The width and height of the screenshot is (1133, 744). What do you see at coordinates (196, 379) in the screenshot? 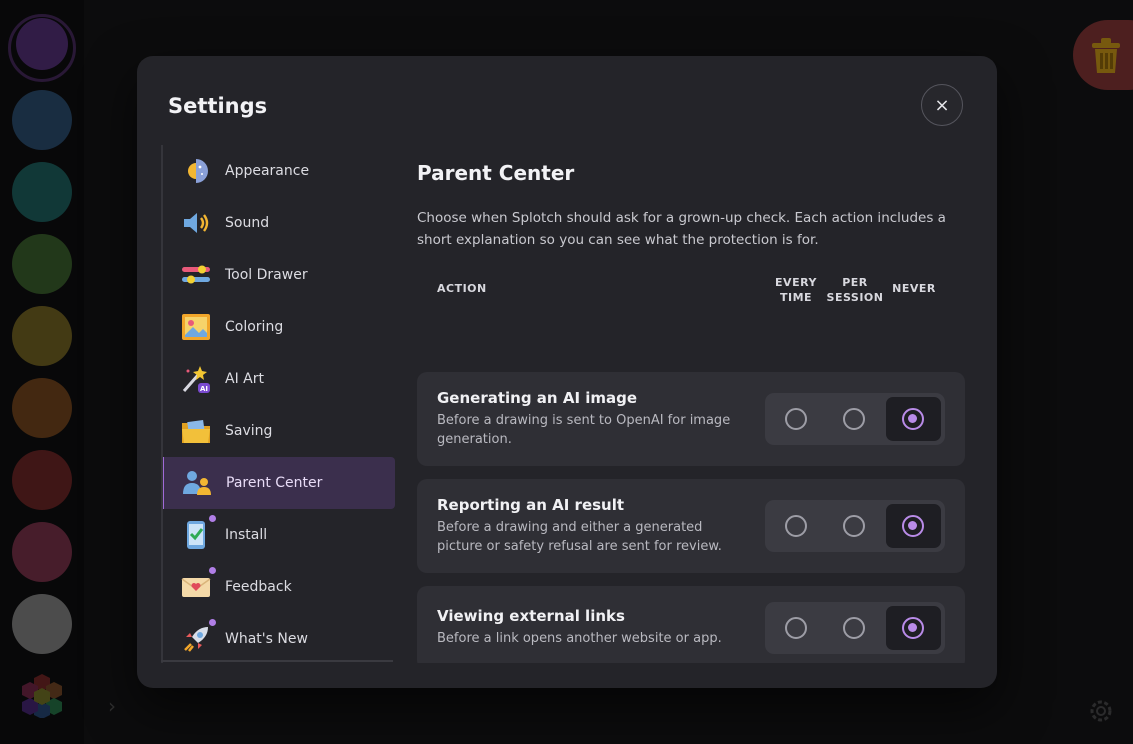
I see `magic-wand-icon: AI` at bounding box center [196, 379].